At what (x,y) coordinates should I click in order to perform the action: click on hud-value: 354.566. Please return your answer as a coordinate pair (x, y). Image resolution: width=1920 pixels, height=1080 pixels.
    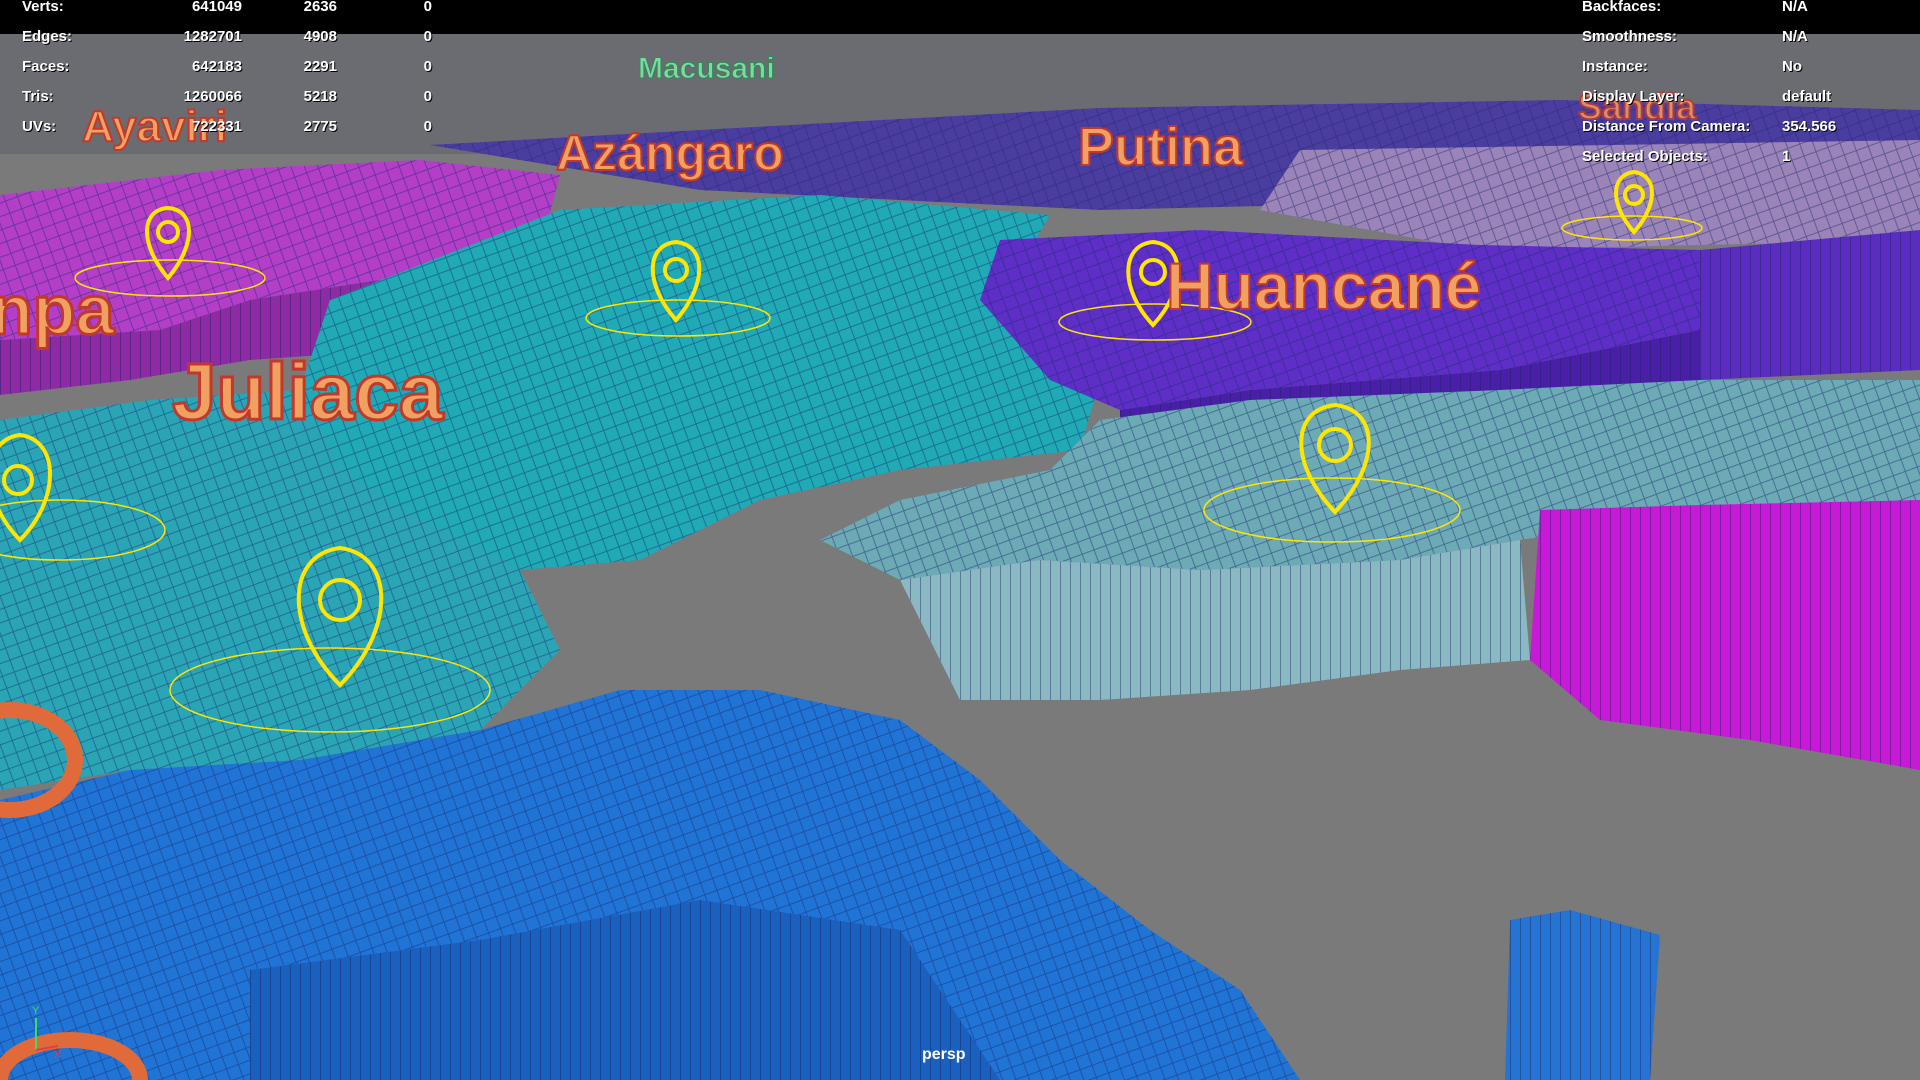
    Looking at the image, I should click on (1809, 126).